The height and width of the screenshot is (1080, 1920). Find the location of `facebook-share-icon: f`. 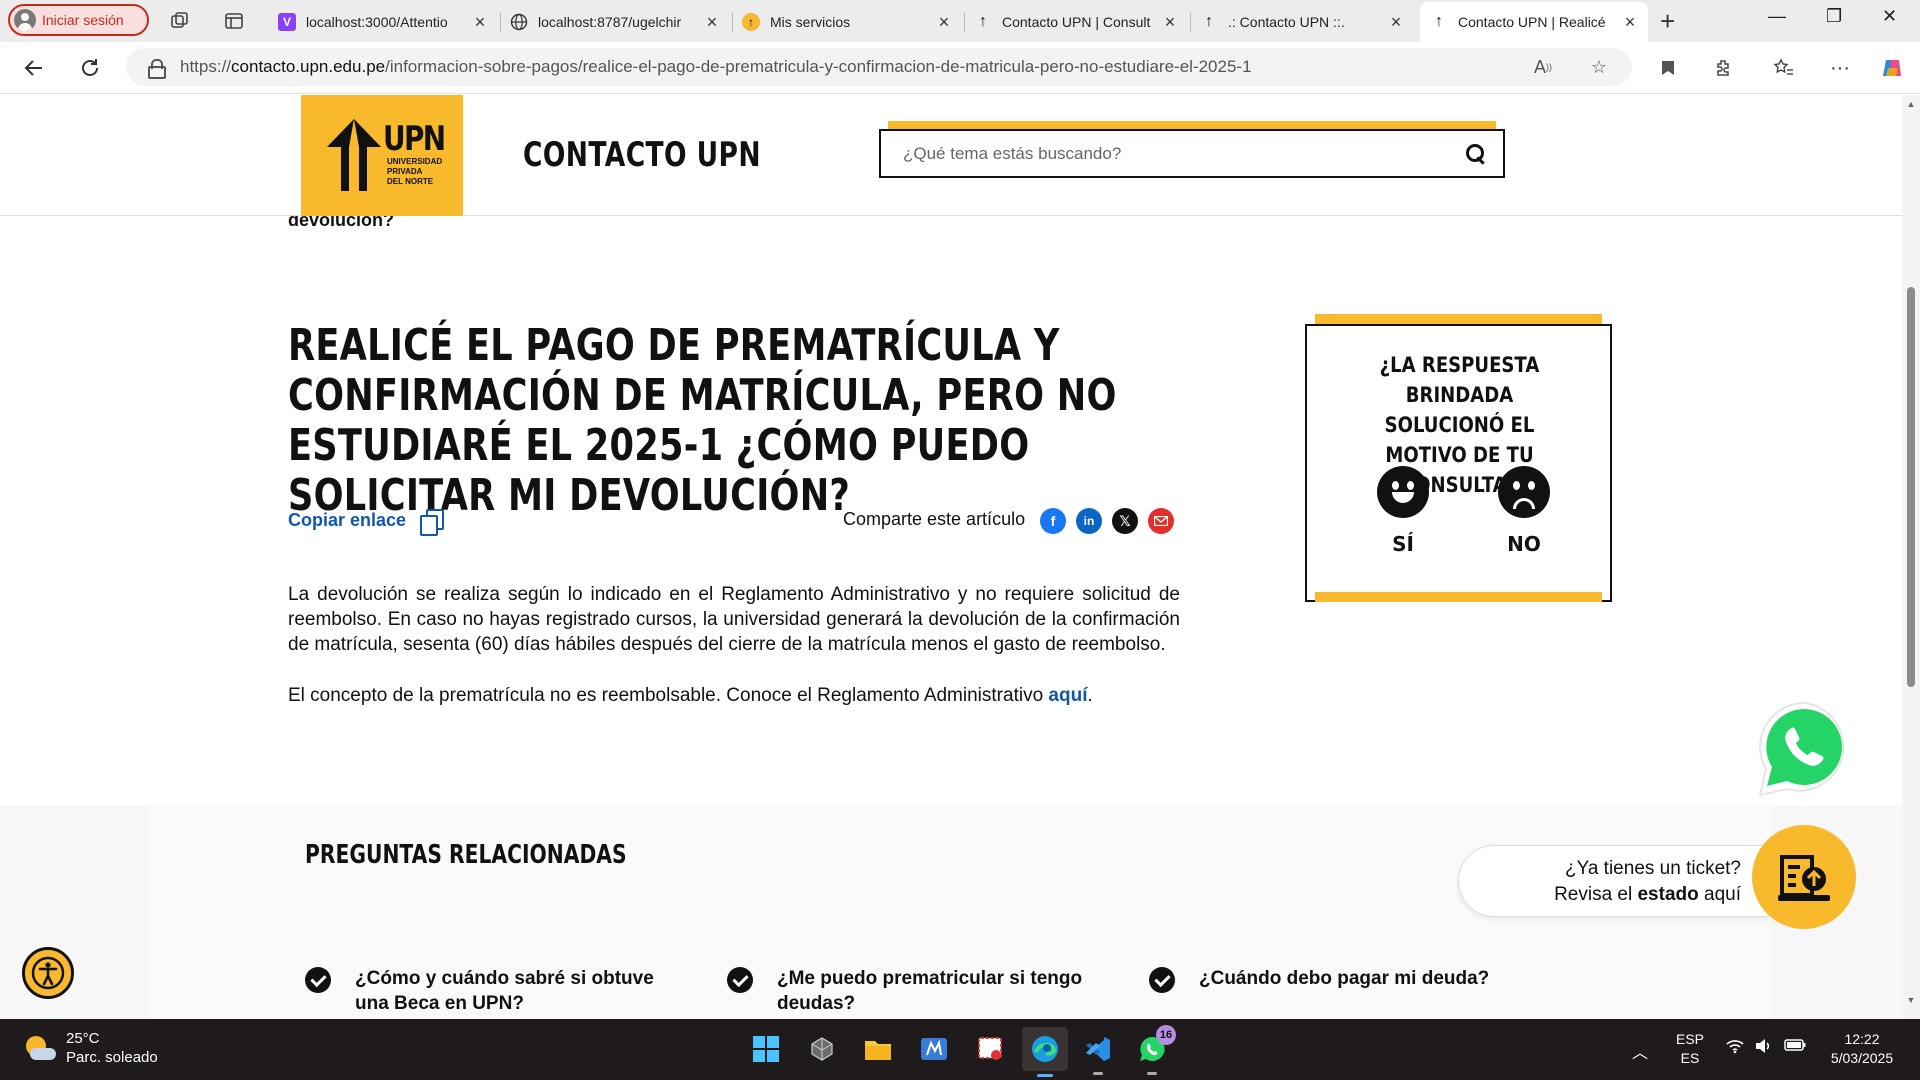

facebook-share-icon: f is located at coordinates (1053, 521).